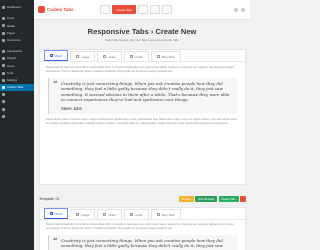  I want to click on sidebar-item-label: Comments, so click(14, 39).